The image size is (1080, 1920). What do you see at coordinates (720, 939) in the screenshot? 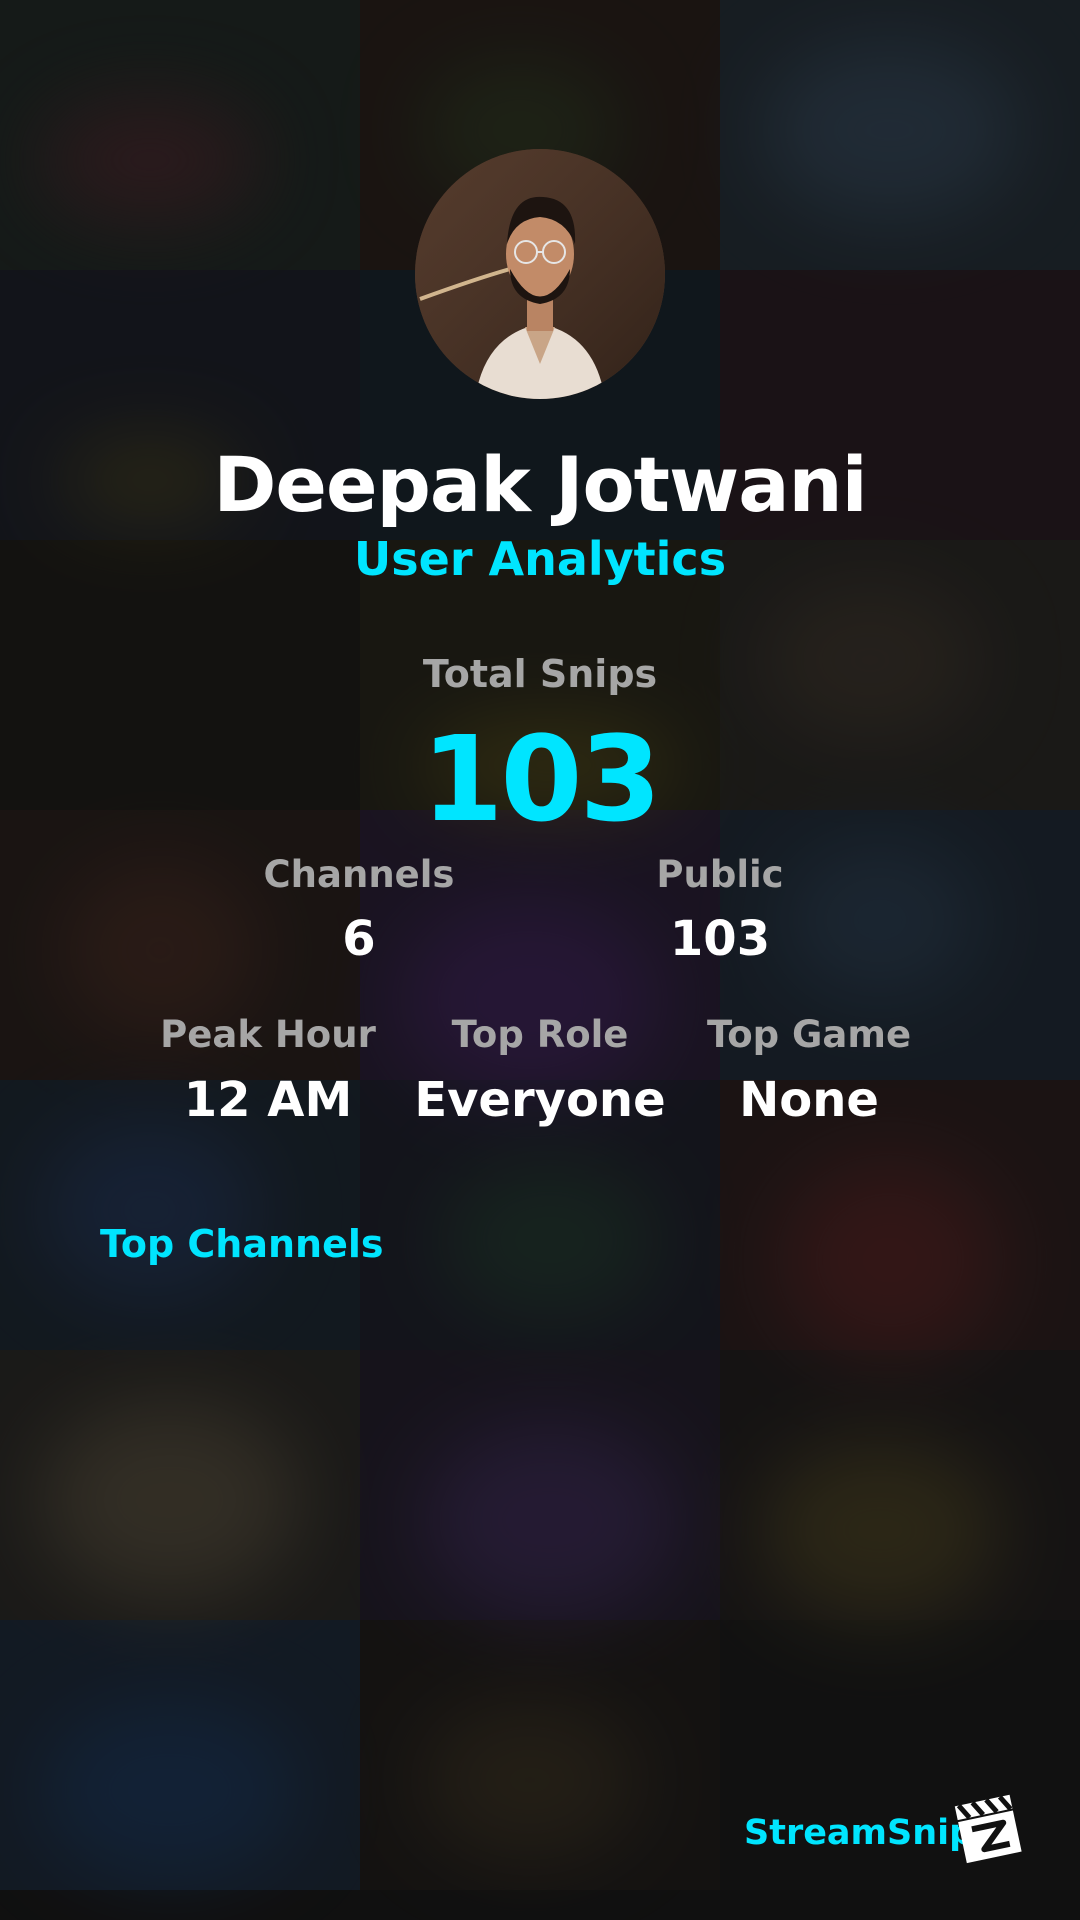
I see `public-value: 103` at bounding box center [720, 939].